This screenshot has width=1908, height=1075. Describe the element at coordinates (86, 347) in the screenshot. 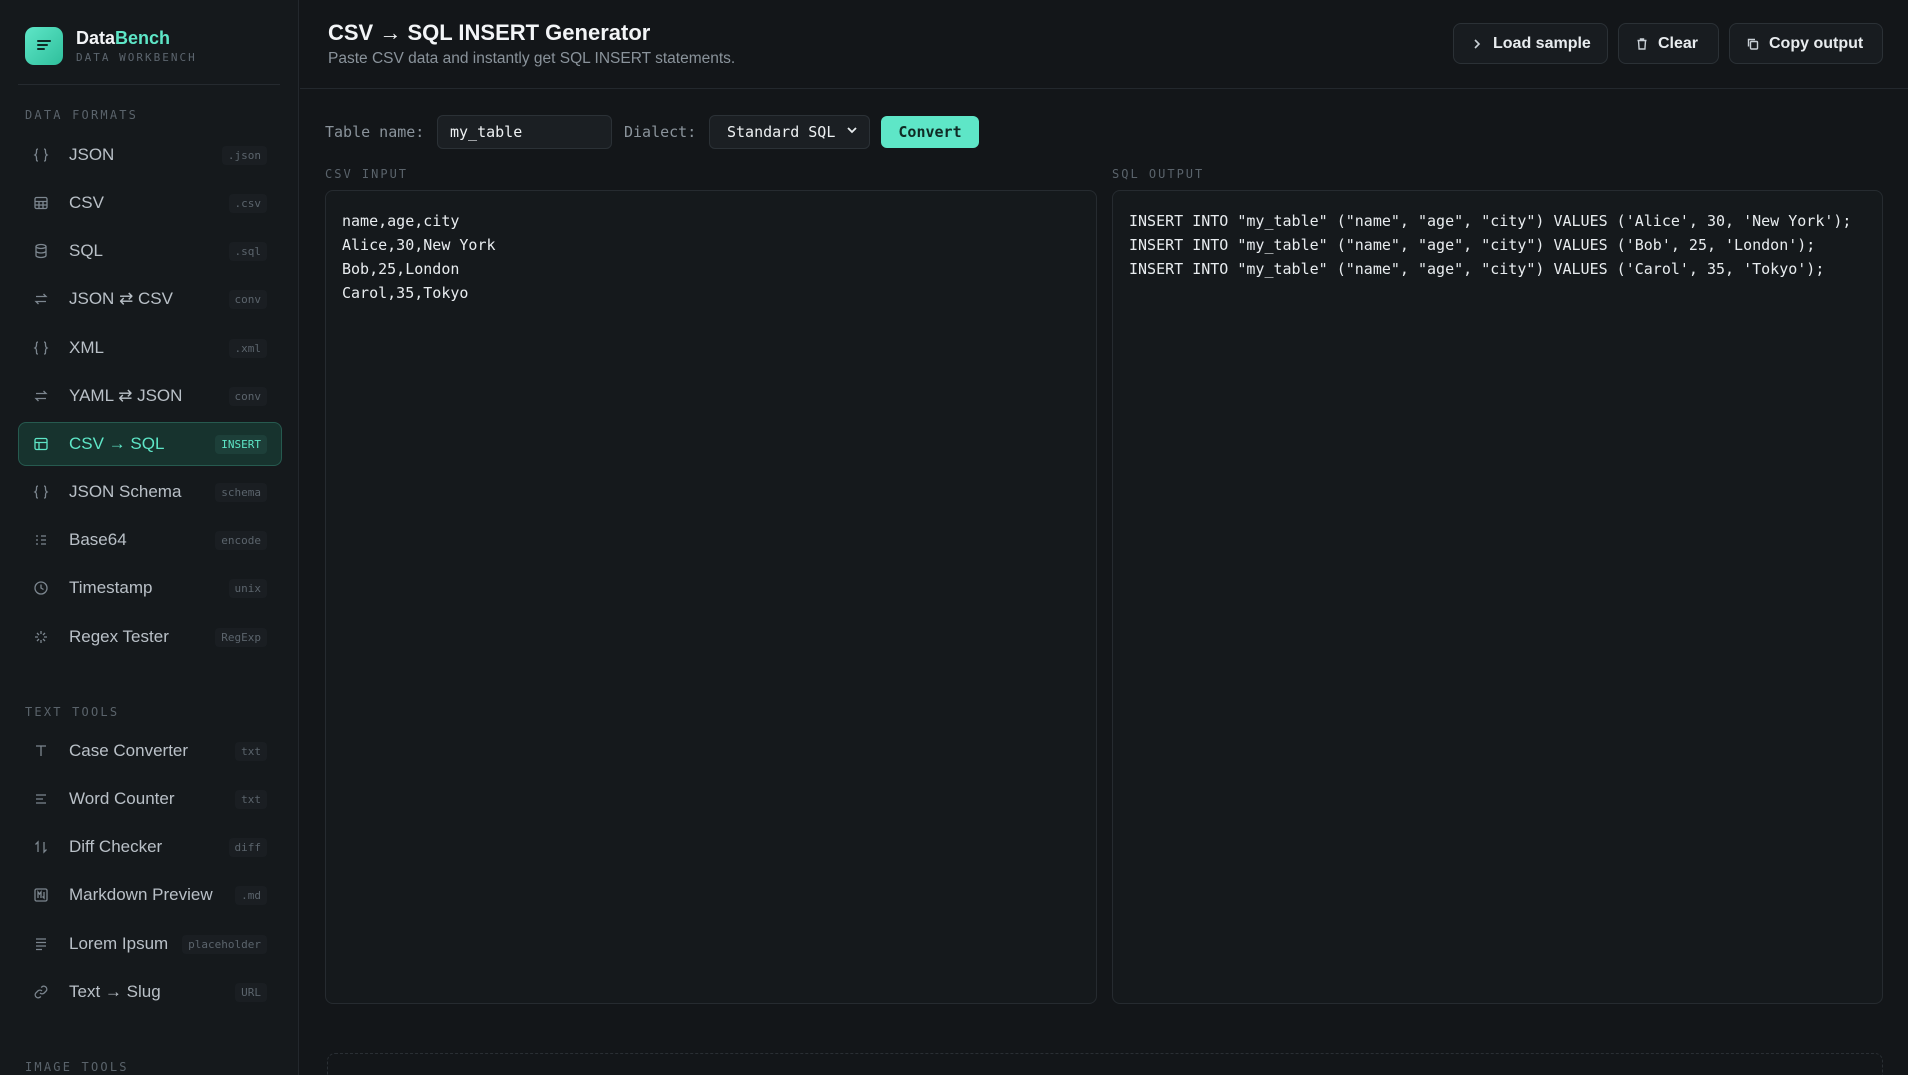

I see `sidebar-item-label: XML` at that location.